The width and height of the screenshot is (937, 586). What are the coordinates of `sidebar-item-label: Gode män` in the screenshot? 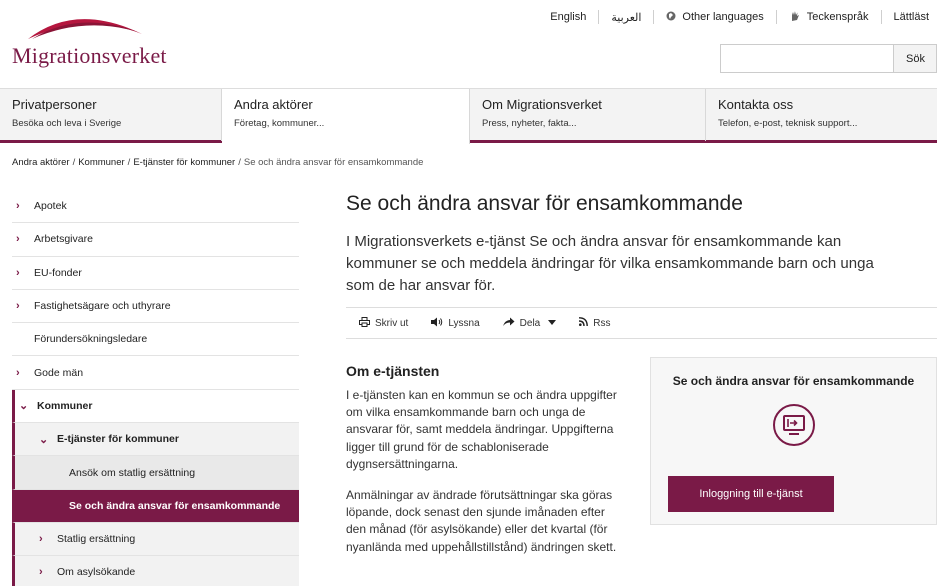 It's located at (59, 372).